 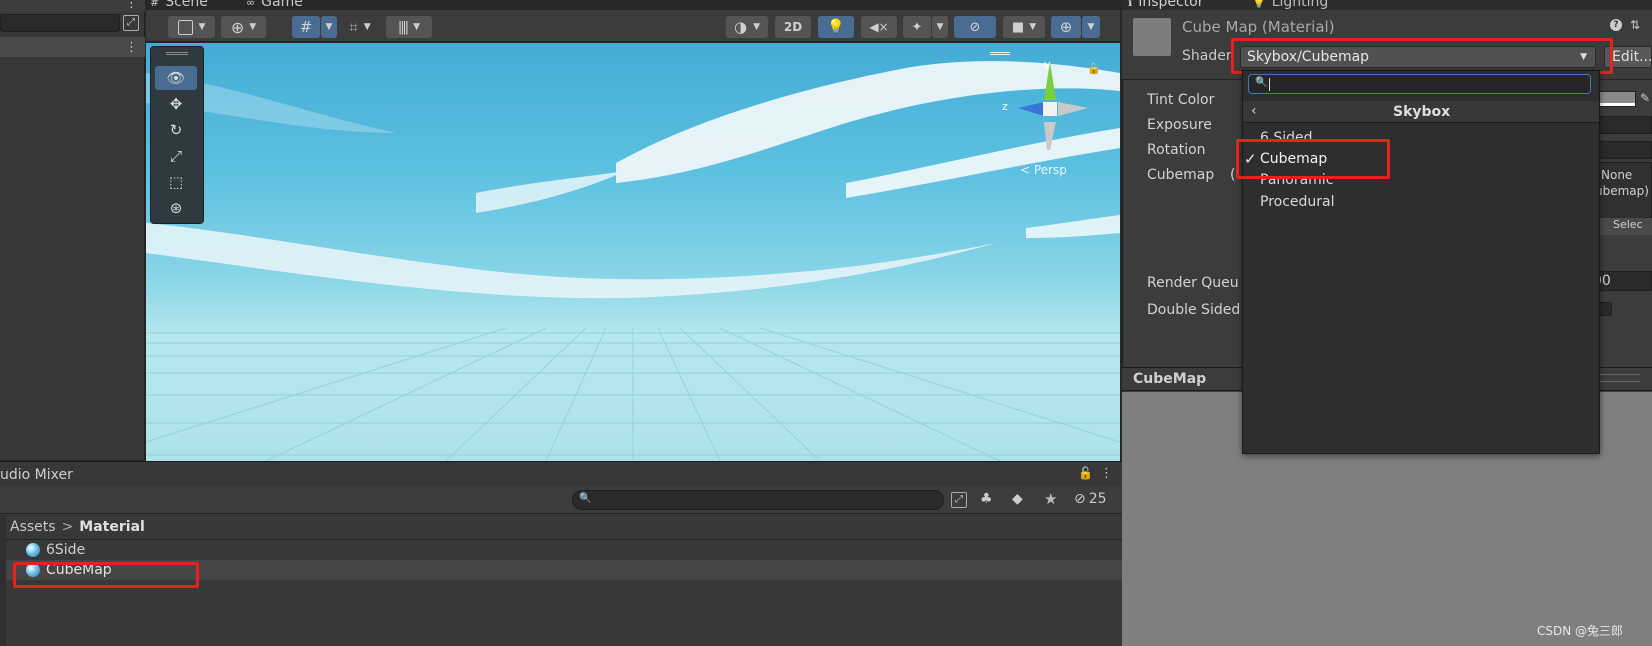 I want to click on exposure-field, so click(x=1625, y=125).